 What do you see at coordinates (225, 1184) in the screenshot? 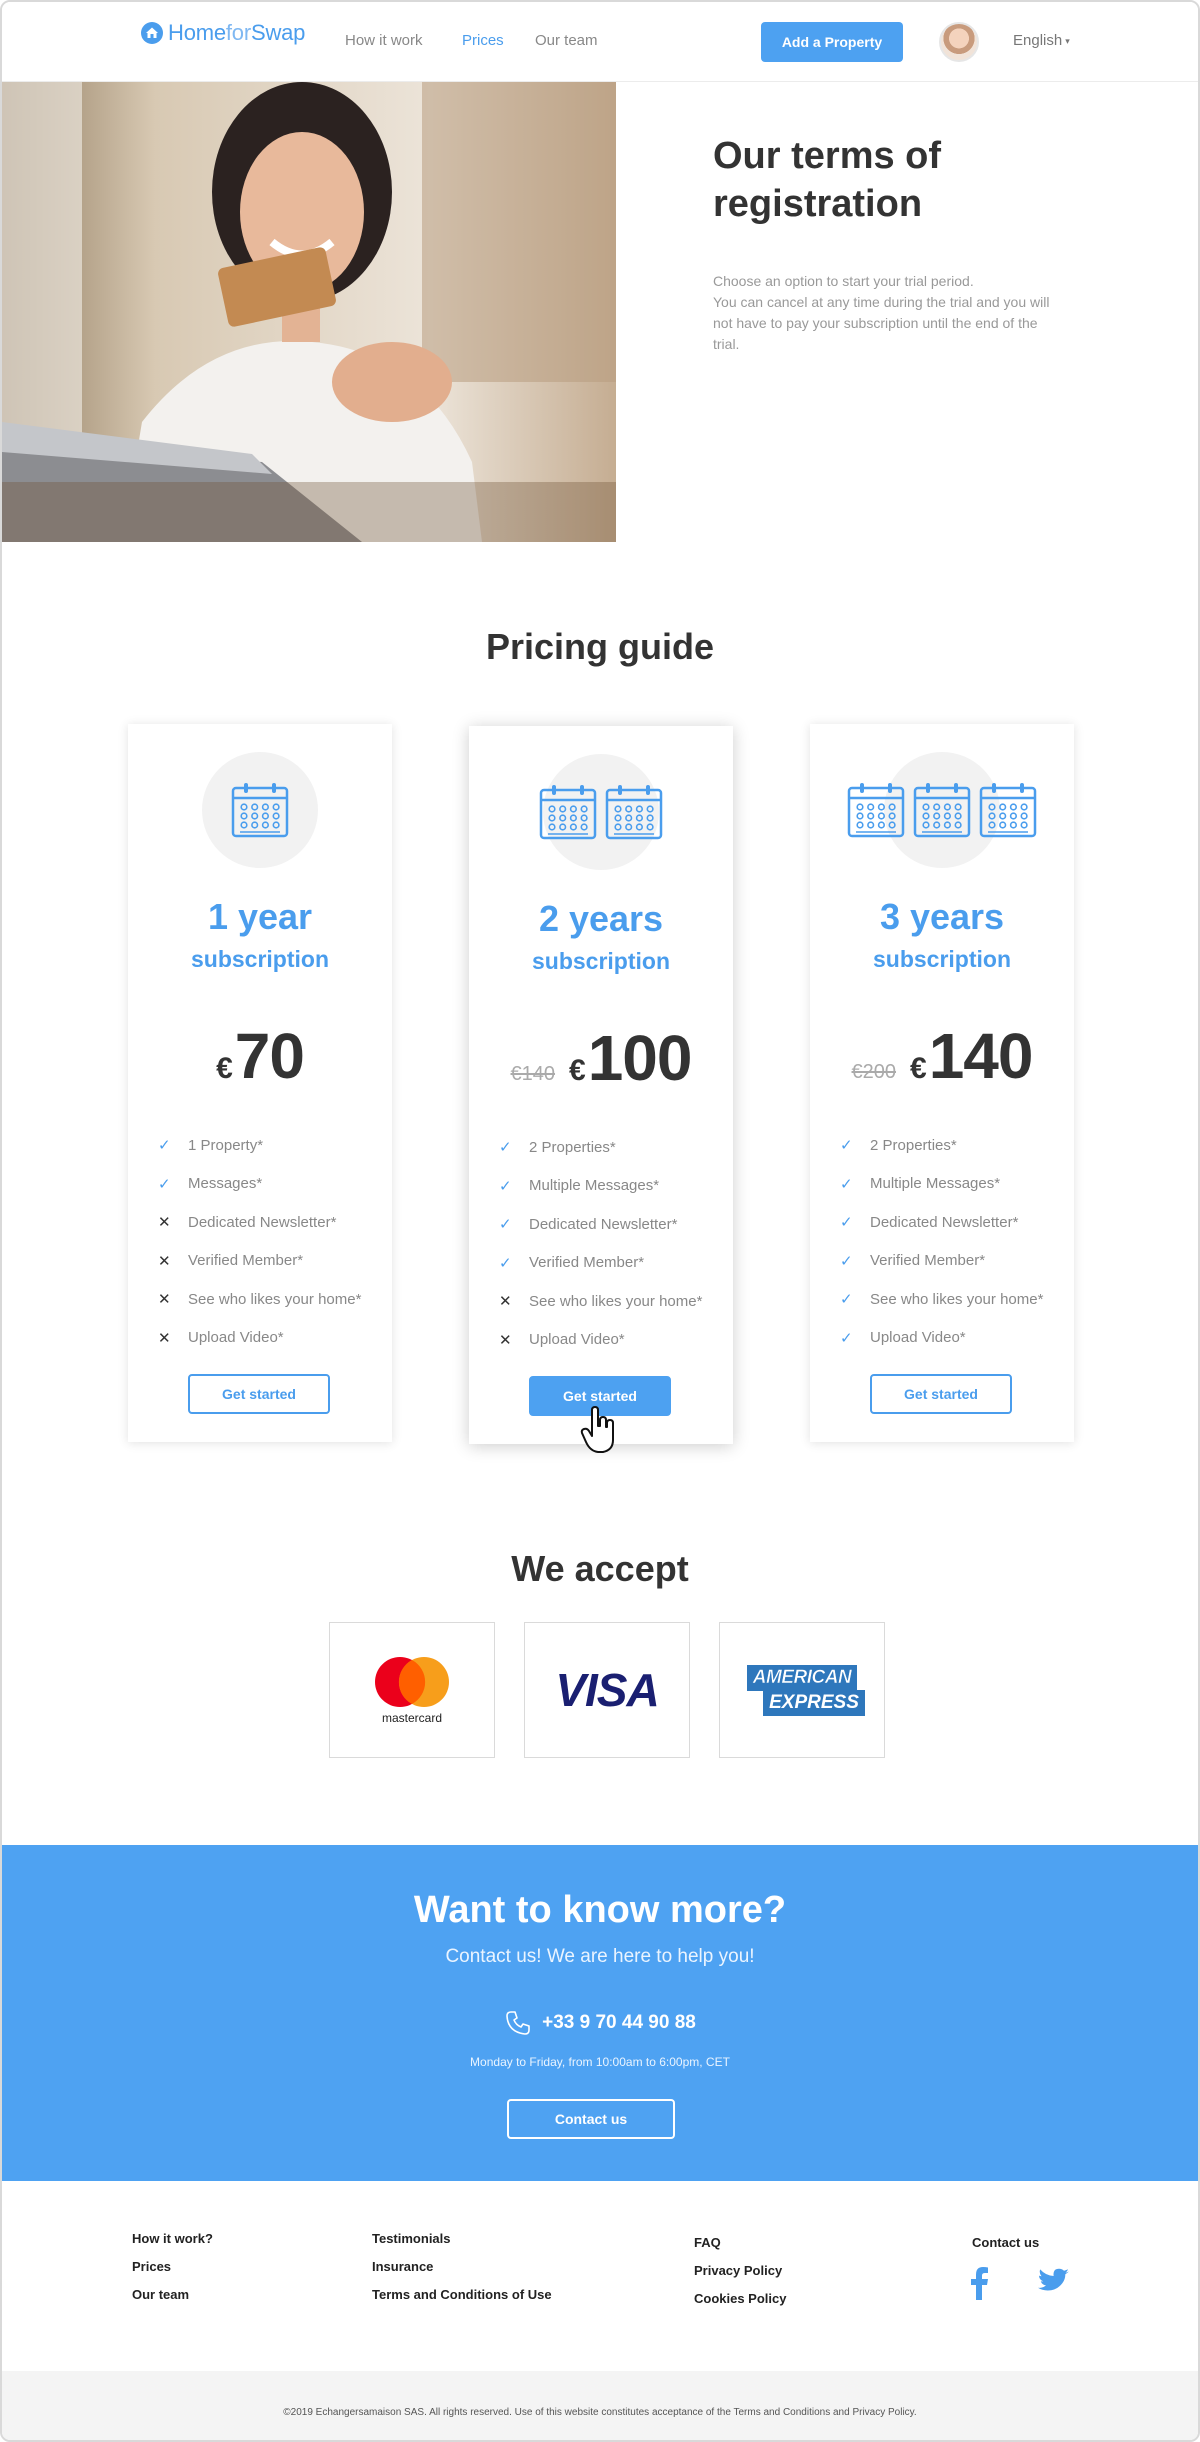
I see `feature-label: Messages*` at bounding box center [225, 1184].